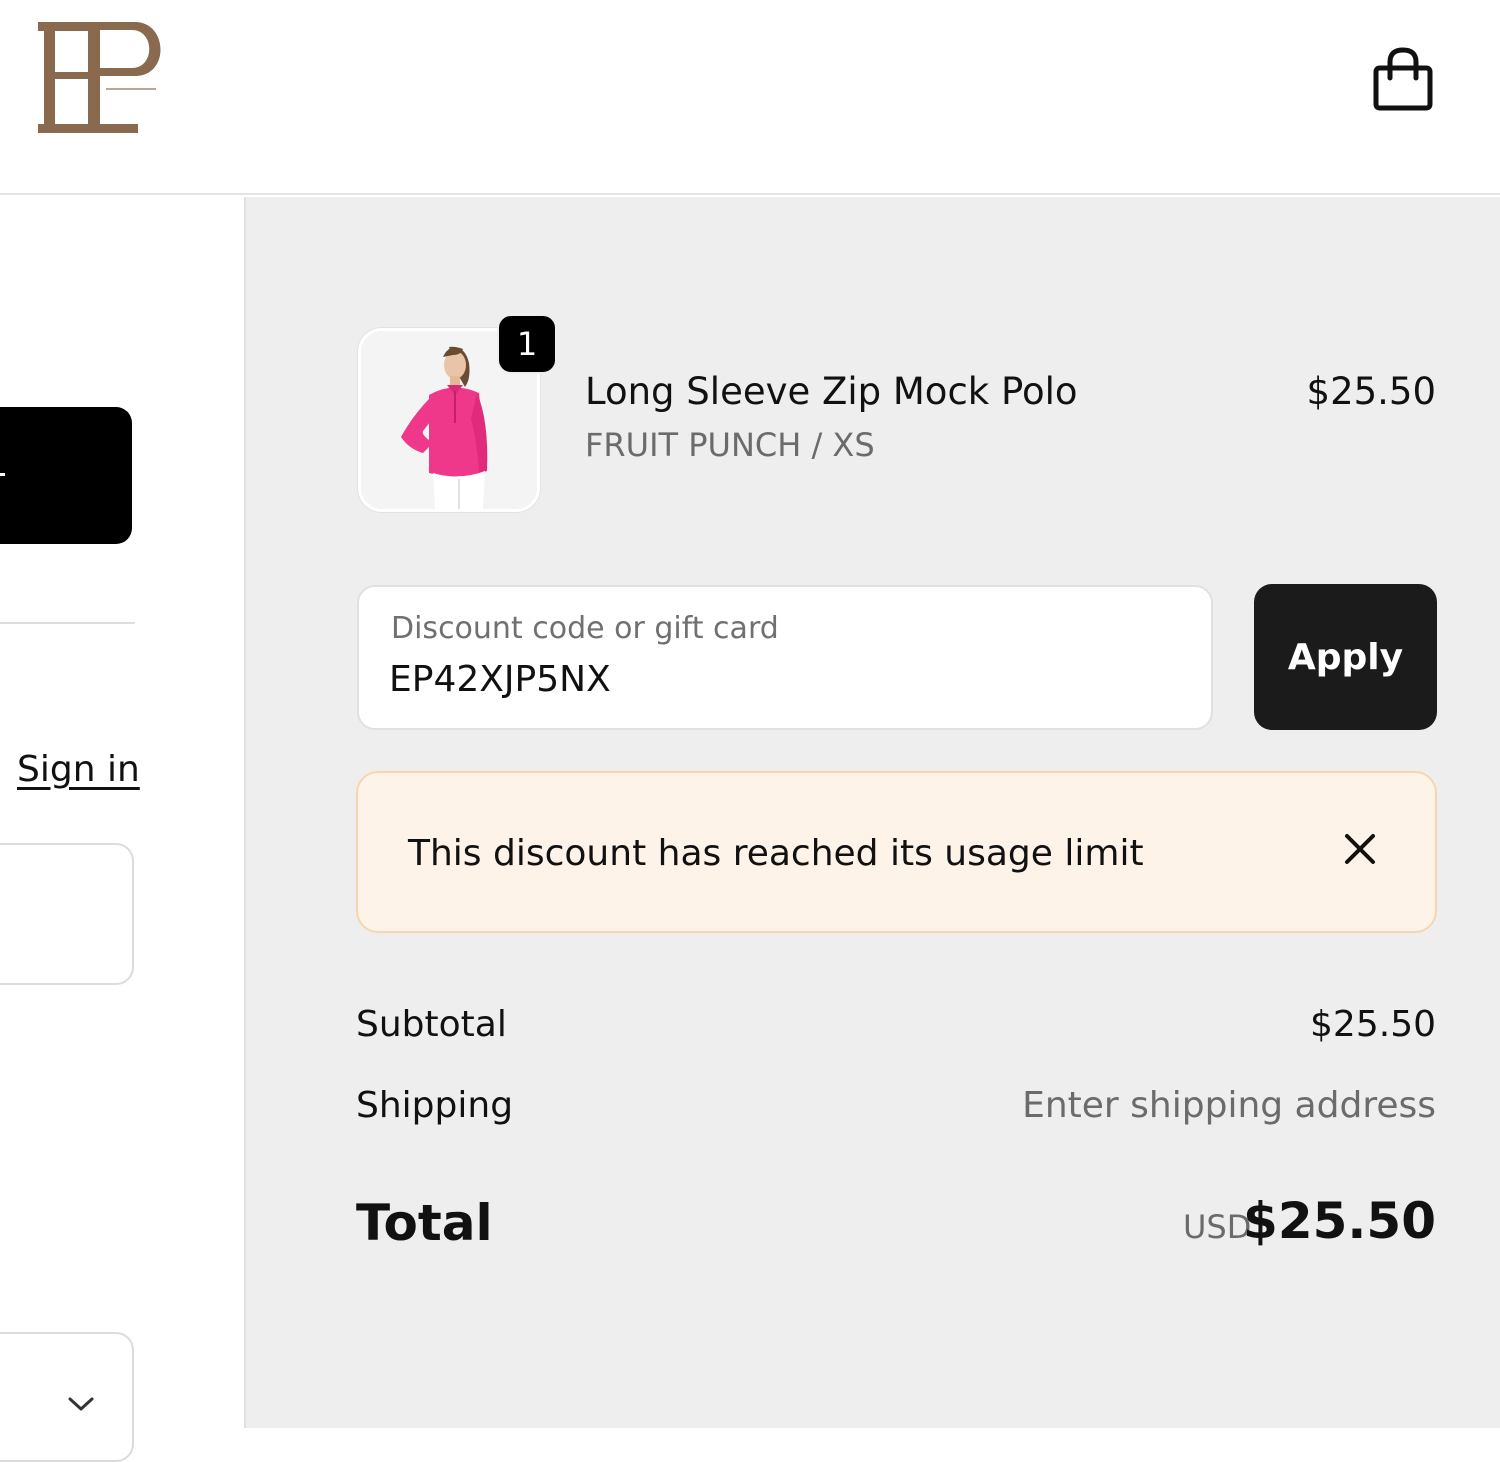 This screenshot has height=1462, width=1500. Describe the element at coordinates (750, 97) in the screenshot. I see `site-header` at that location.